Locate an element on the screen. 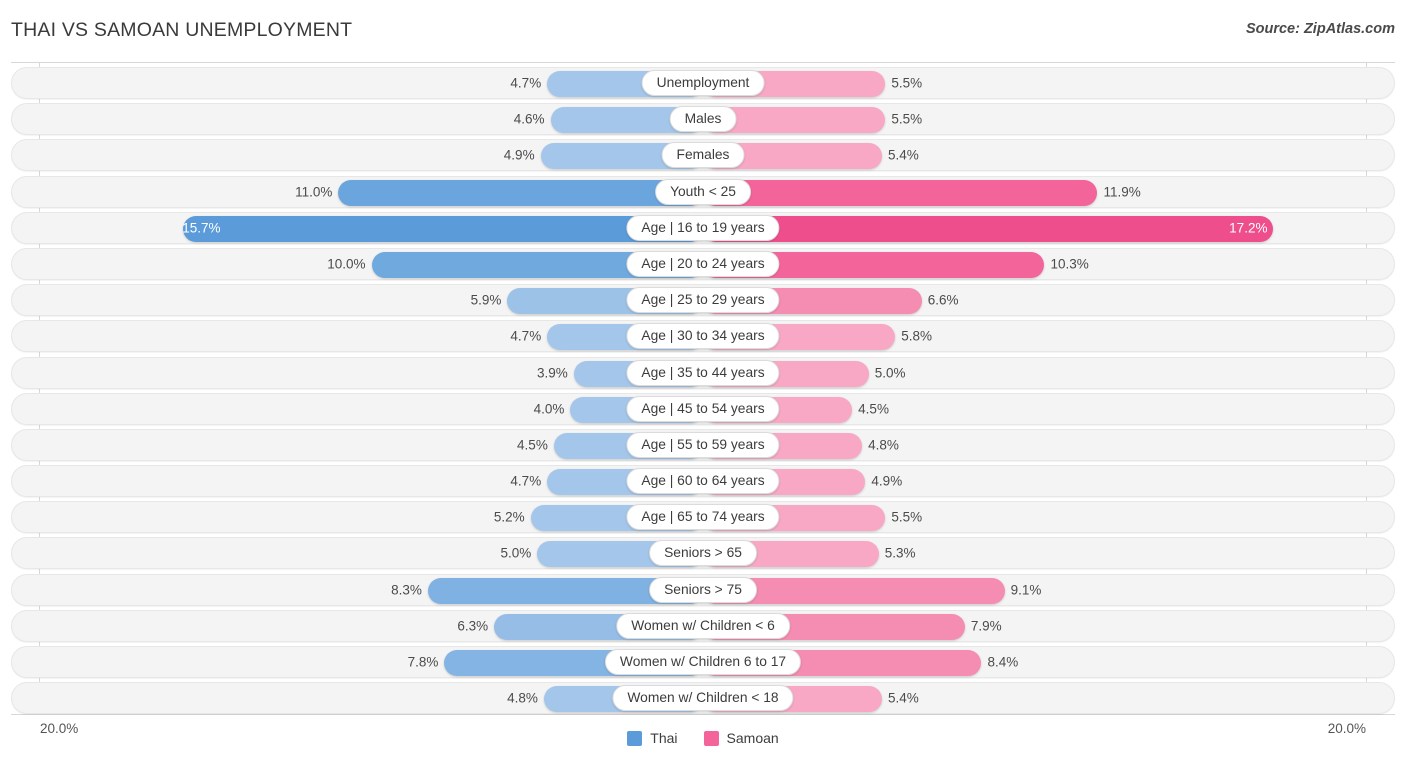  row-inner: 5.2% 5.5% Age | 65 to 74 years is located at coordinates (703, 517).